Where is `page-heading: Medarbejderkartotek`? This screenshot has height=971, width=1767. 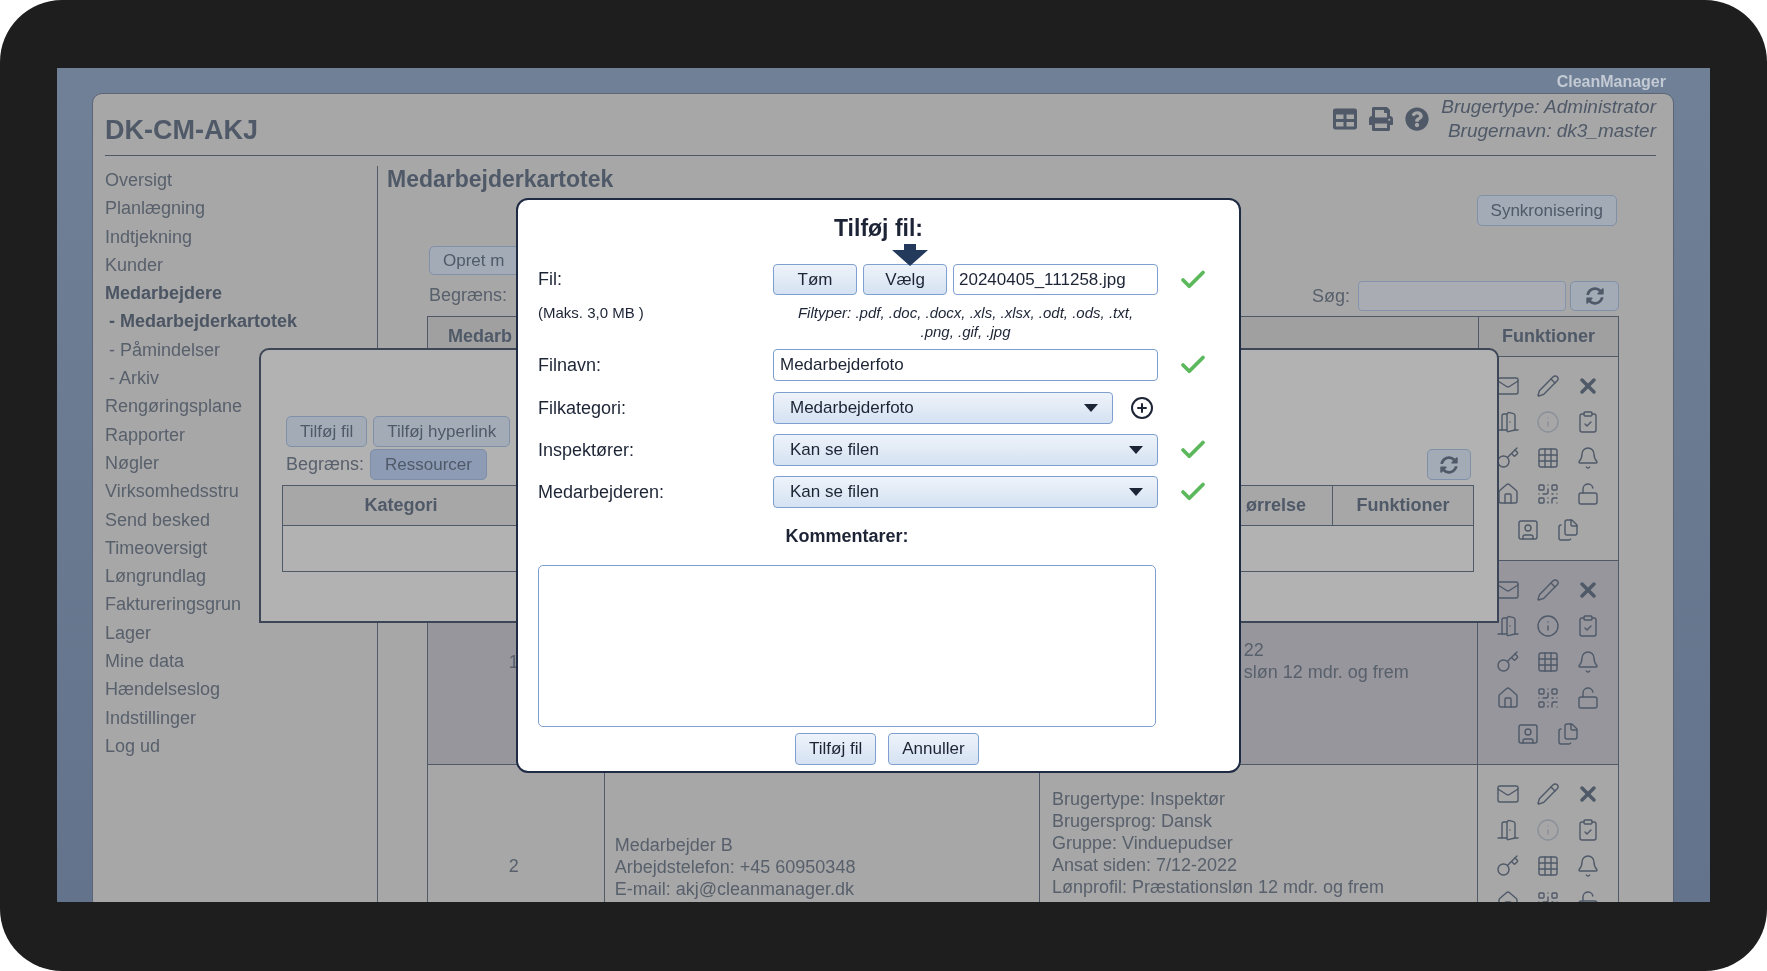
page-heading: Medarbejderkartotek is located at coordinates (501, 179).